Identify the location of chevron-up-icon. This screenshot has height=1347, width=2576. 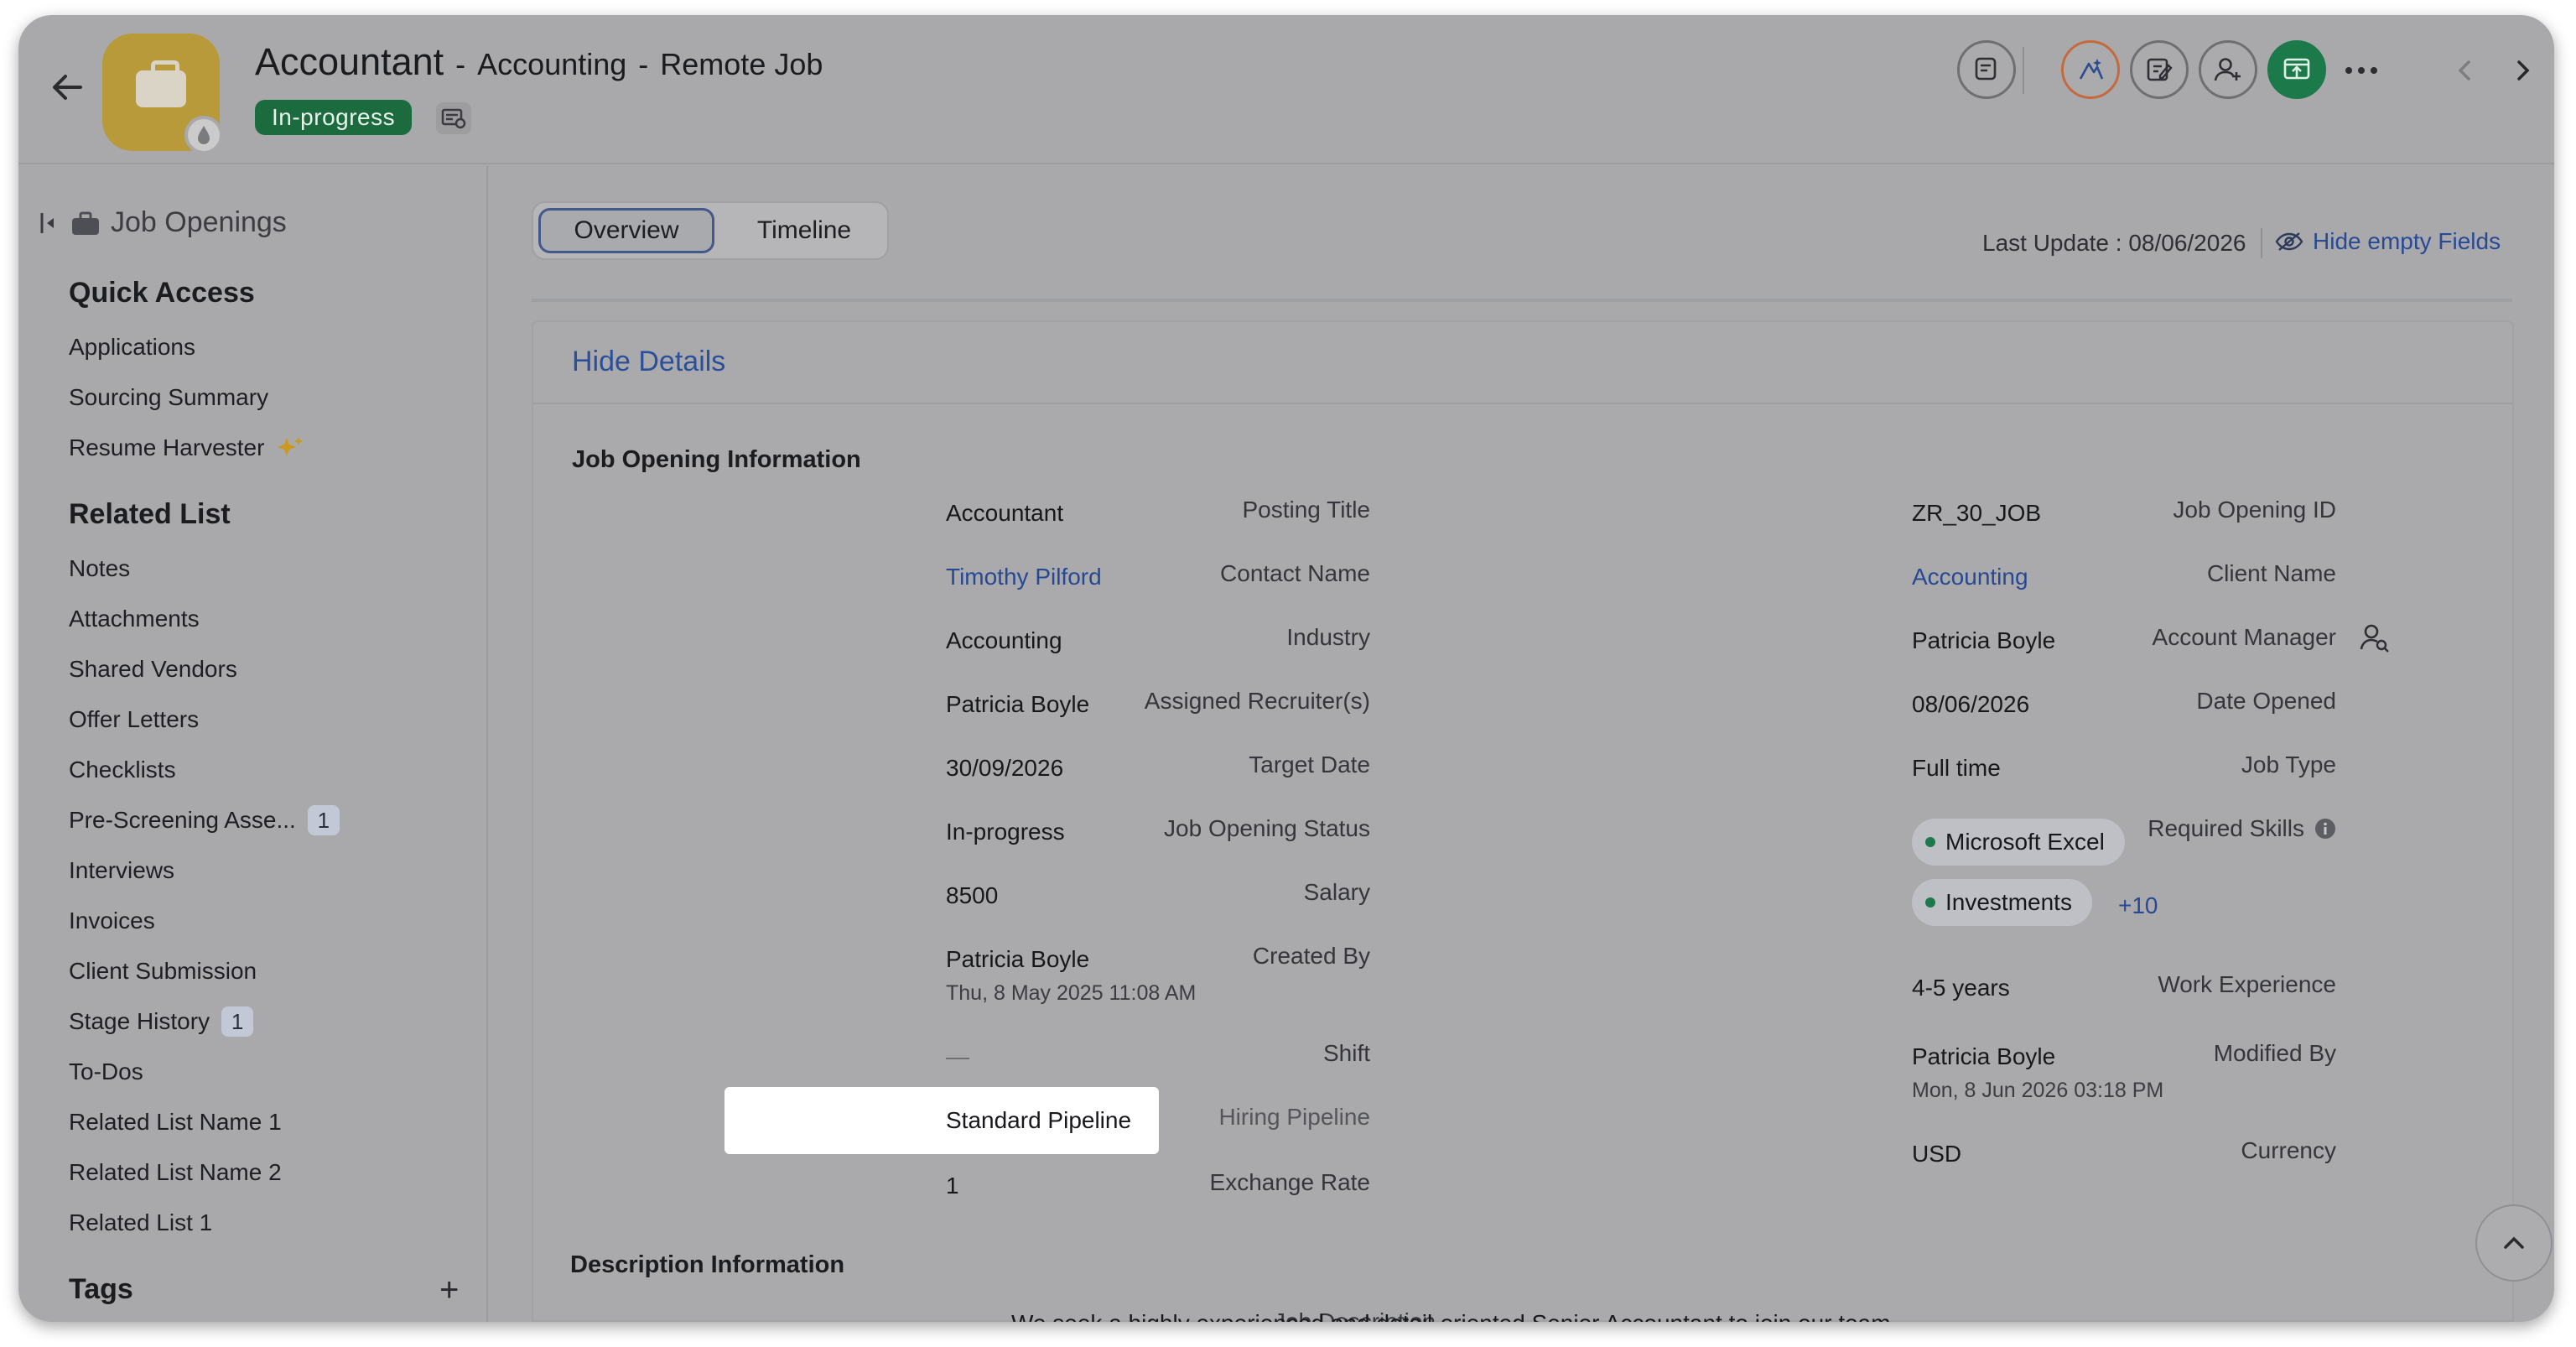
(2514, 1242).